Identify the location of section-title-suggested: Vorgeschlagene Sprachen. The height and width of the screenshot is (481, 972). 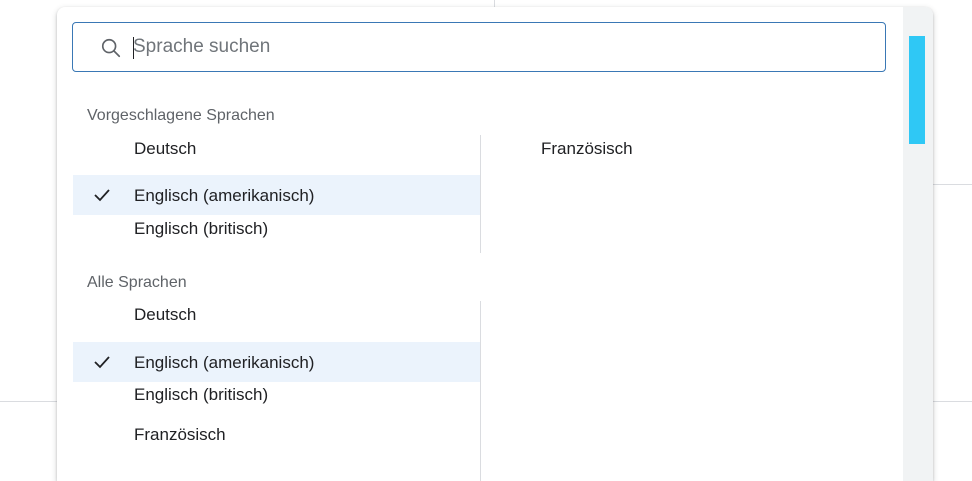
(181, 115).